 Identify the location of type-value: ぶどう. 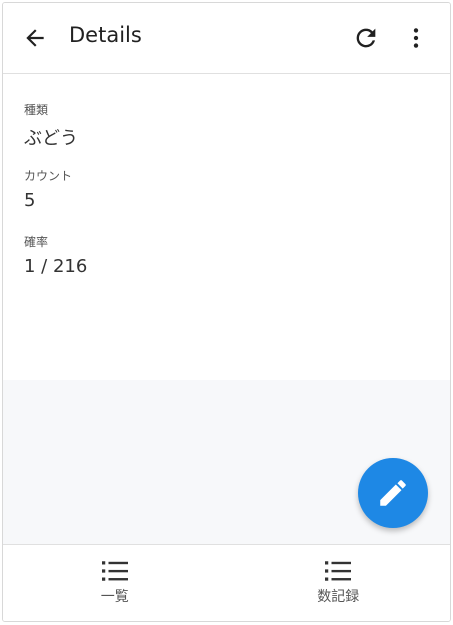
(51, 138).